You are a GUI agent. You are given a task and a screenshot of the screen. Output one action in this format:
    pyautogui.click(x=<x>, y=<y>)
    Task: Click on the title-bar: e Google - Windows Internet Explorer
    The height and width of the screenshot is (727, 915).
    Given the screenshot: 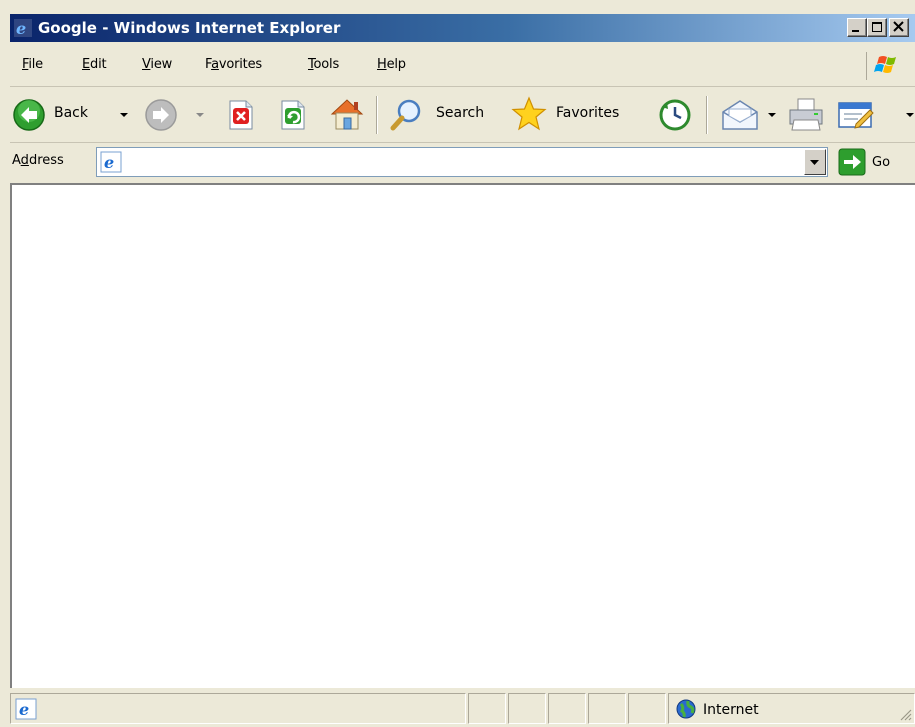 What is the action you would take?
    pyautogui.click(x=462, y=28)
    